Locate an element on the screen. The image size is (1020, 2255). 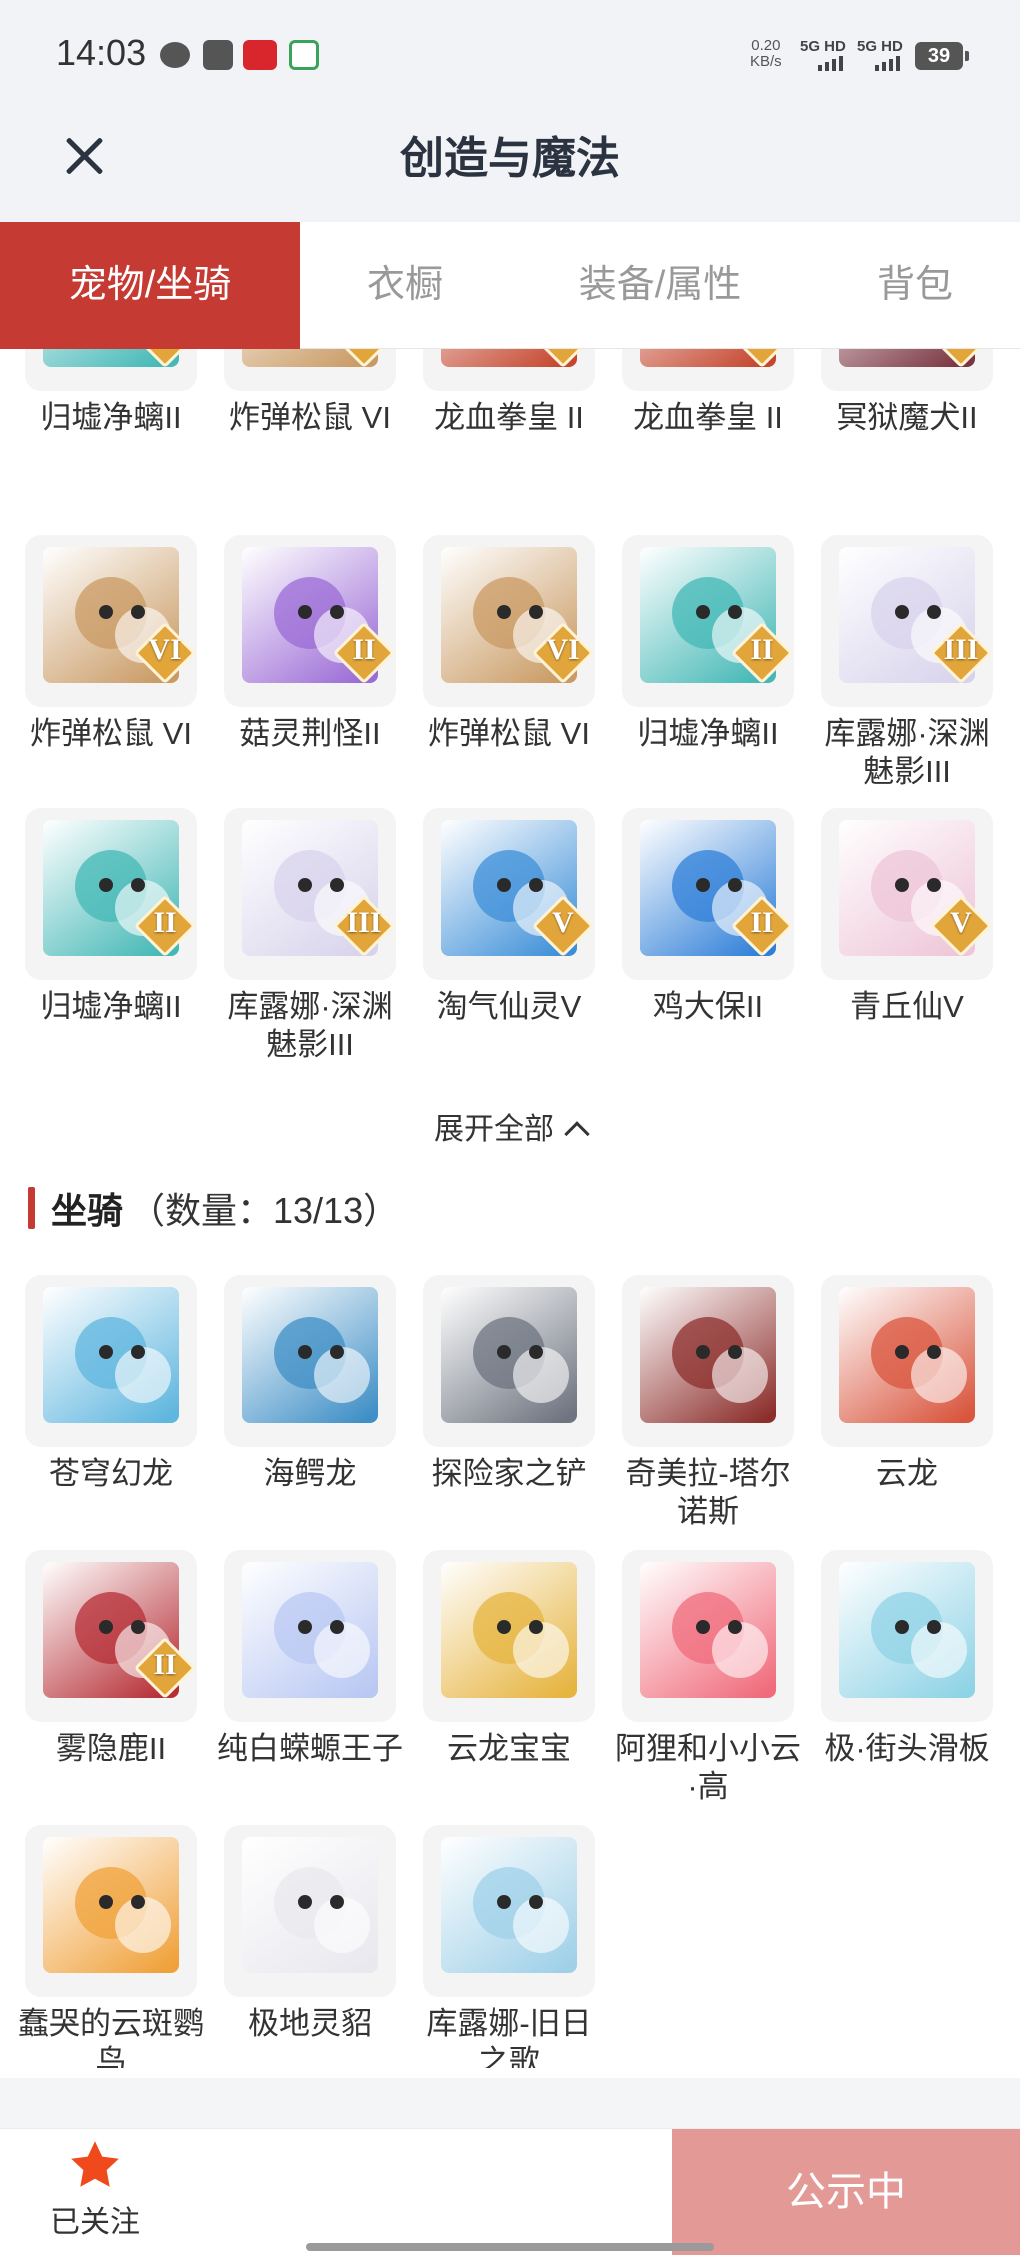
mount-item: 云龙 is located at coordinates (907, 1384).